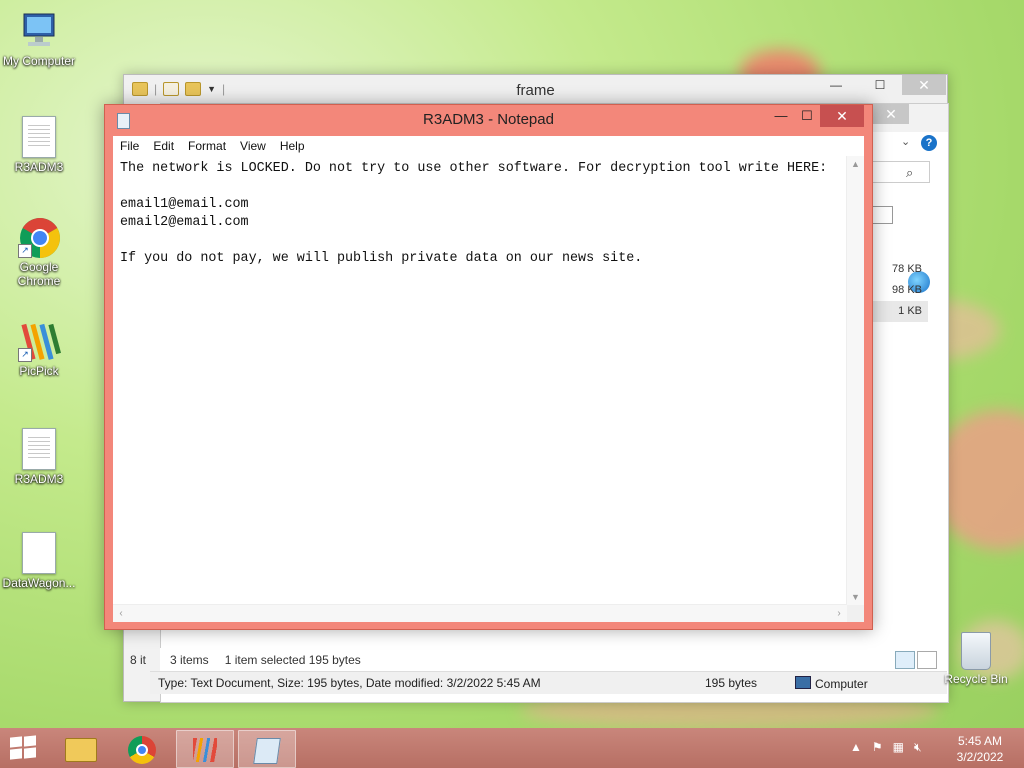 The width and height of the screenshot is (1024, 768). I want to click on notepad-menu-bar: File Edit Format View Help, so click(488, 146).